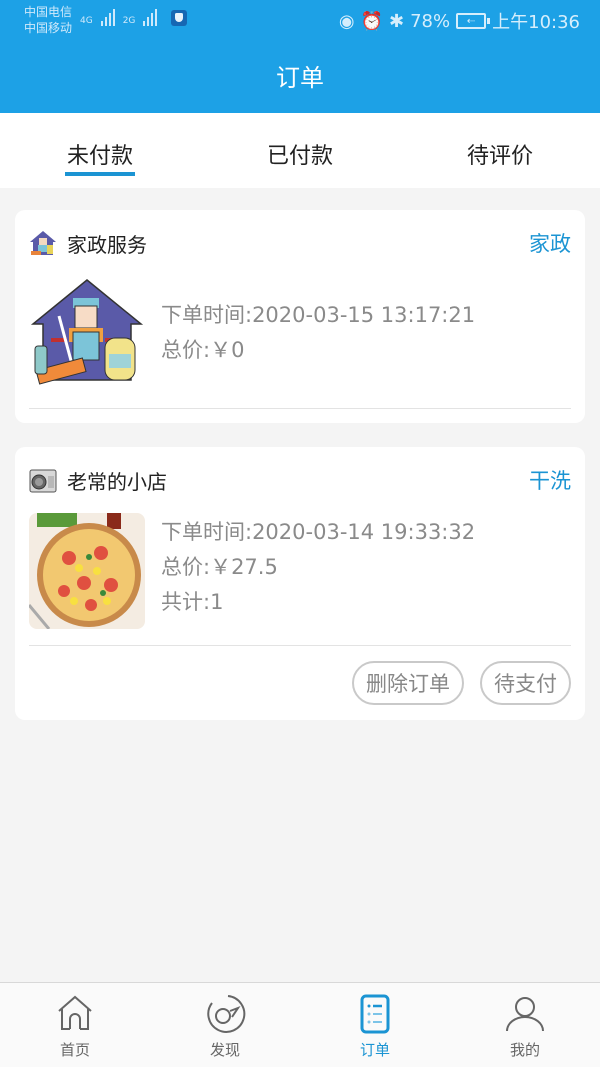 Image resolution: width=600 pixels, height=1067 pixels. What do you see at coordinates (48, 20) in the screenshot?
I see `carrier-info: 中国电信 中国移动` at bounding box center [48, 20].